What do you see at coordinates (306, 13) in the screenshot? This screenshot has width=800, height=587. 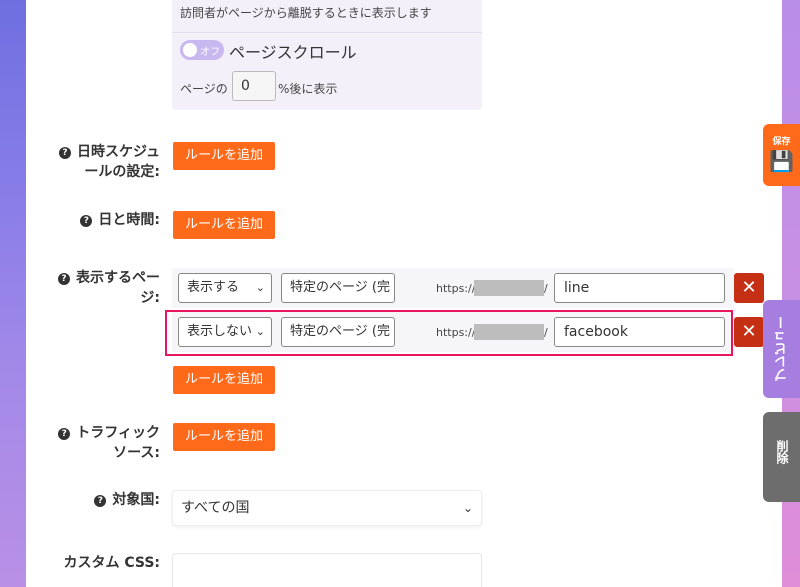 I see `exit-intent-description: 訪問者がページから離脱するときに表示します` at bounding box center [306, 13].